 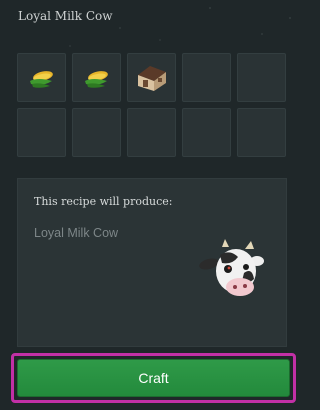 I want to click on cow-head-icon, so click(x=231, y=267).